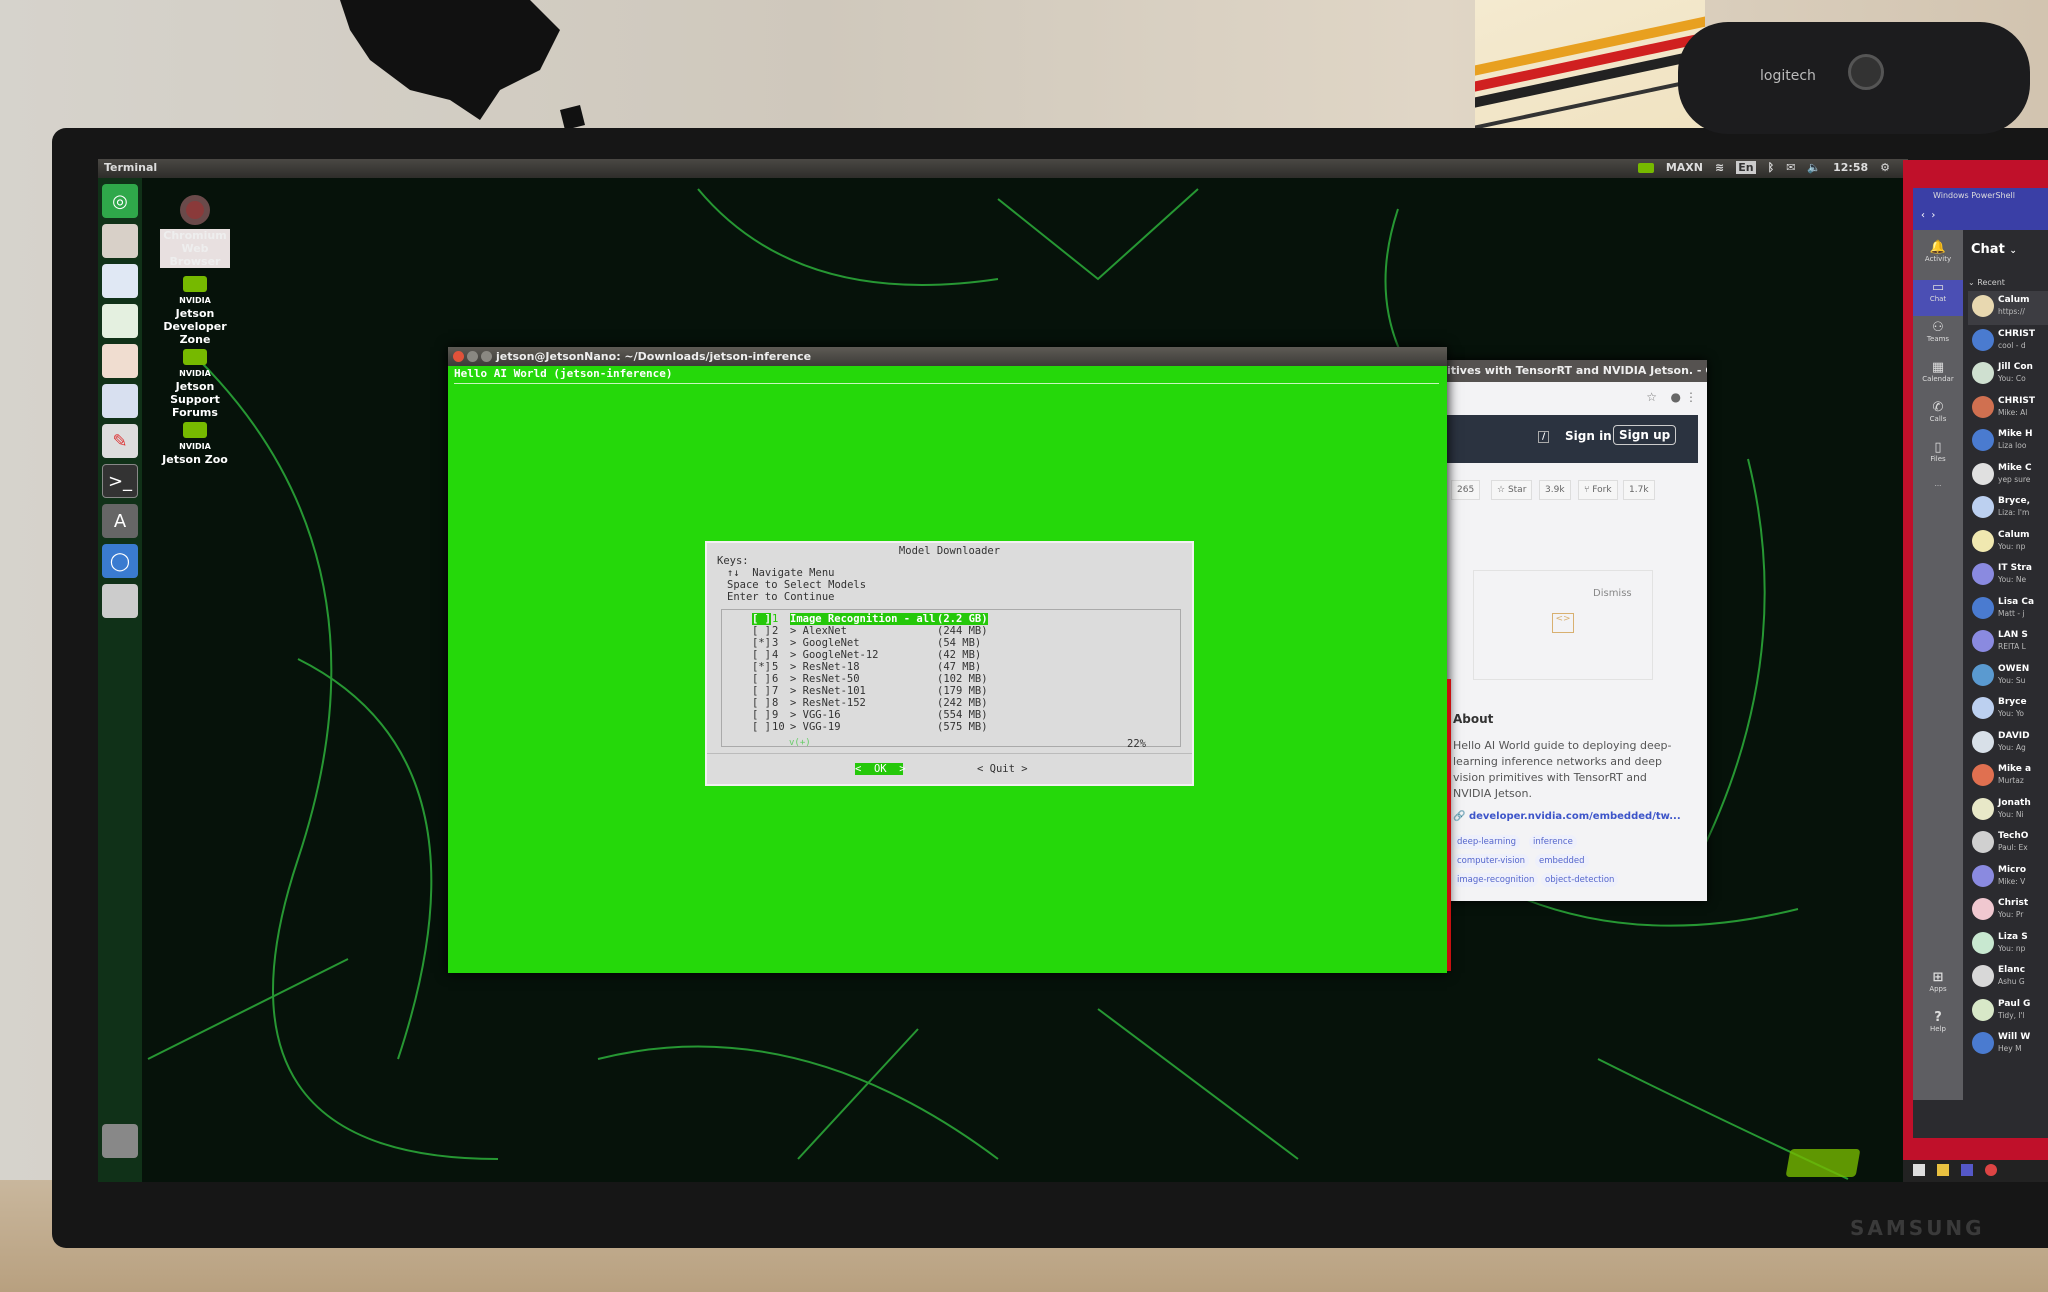 This screenshot has width=2048, height=1292. Describe the element at coordinates (195, 444) in the screenshot. I see `desktop-icon-jetson-zoo: NVIDIA Jetson Zoo` at that location.